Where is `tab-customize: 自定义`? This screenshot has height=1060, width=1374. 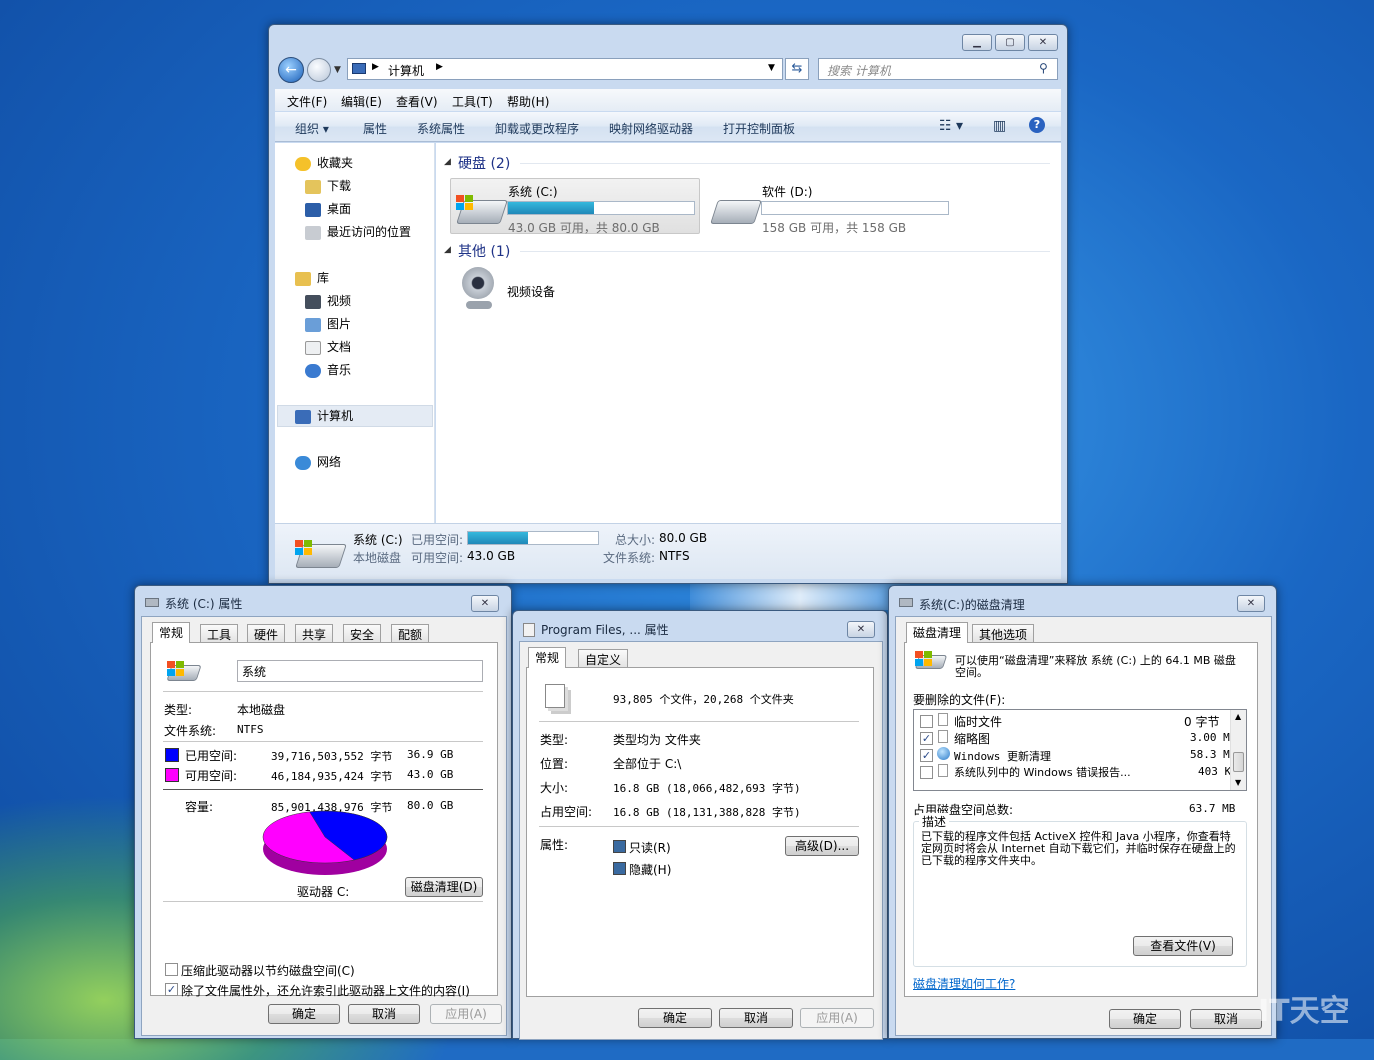 tab-customize: 自定义 is located at coordinates (603, 658).